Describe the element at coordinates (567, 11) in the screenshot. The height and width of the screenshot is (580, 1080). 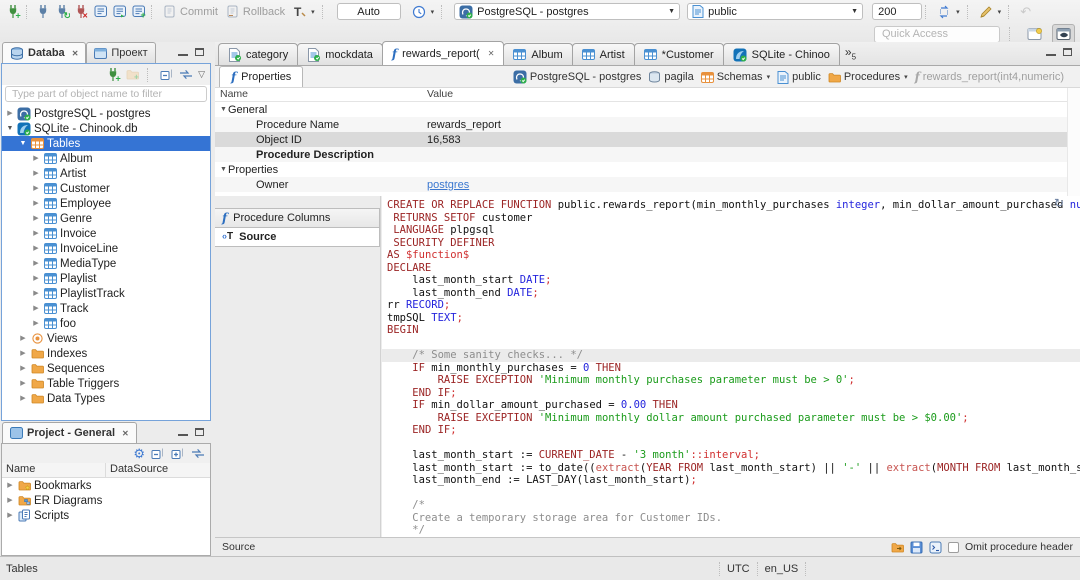
I see `connection-combo: PostgreSQL - postgres ▼` at that location.